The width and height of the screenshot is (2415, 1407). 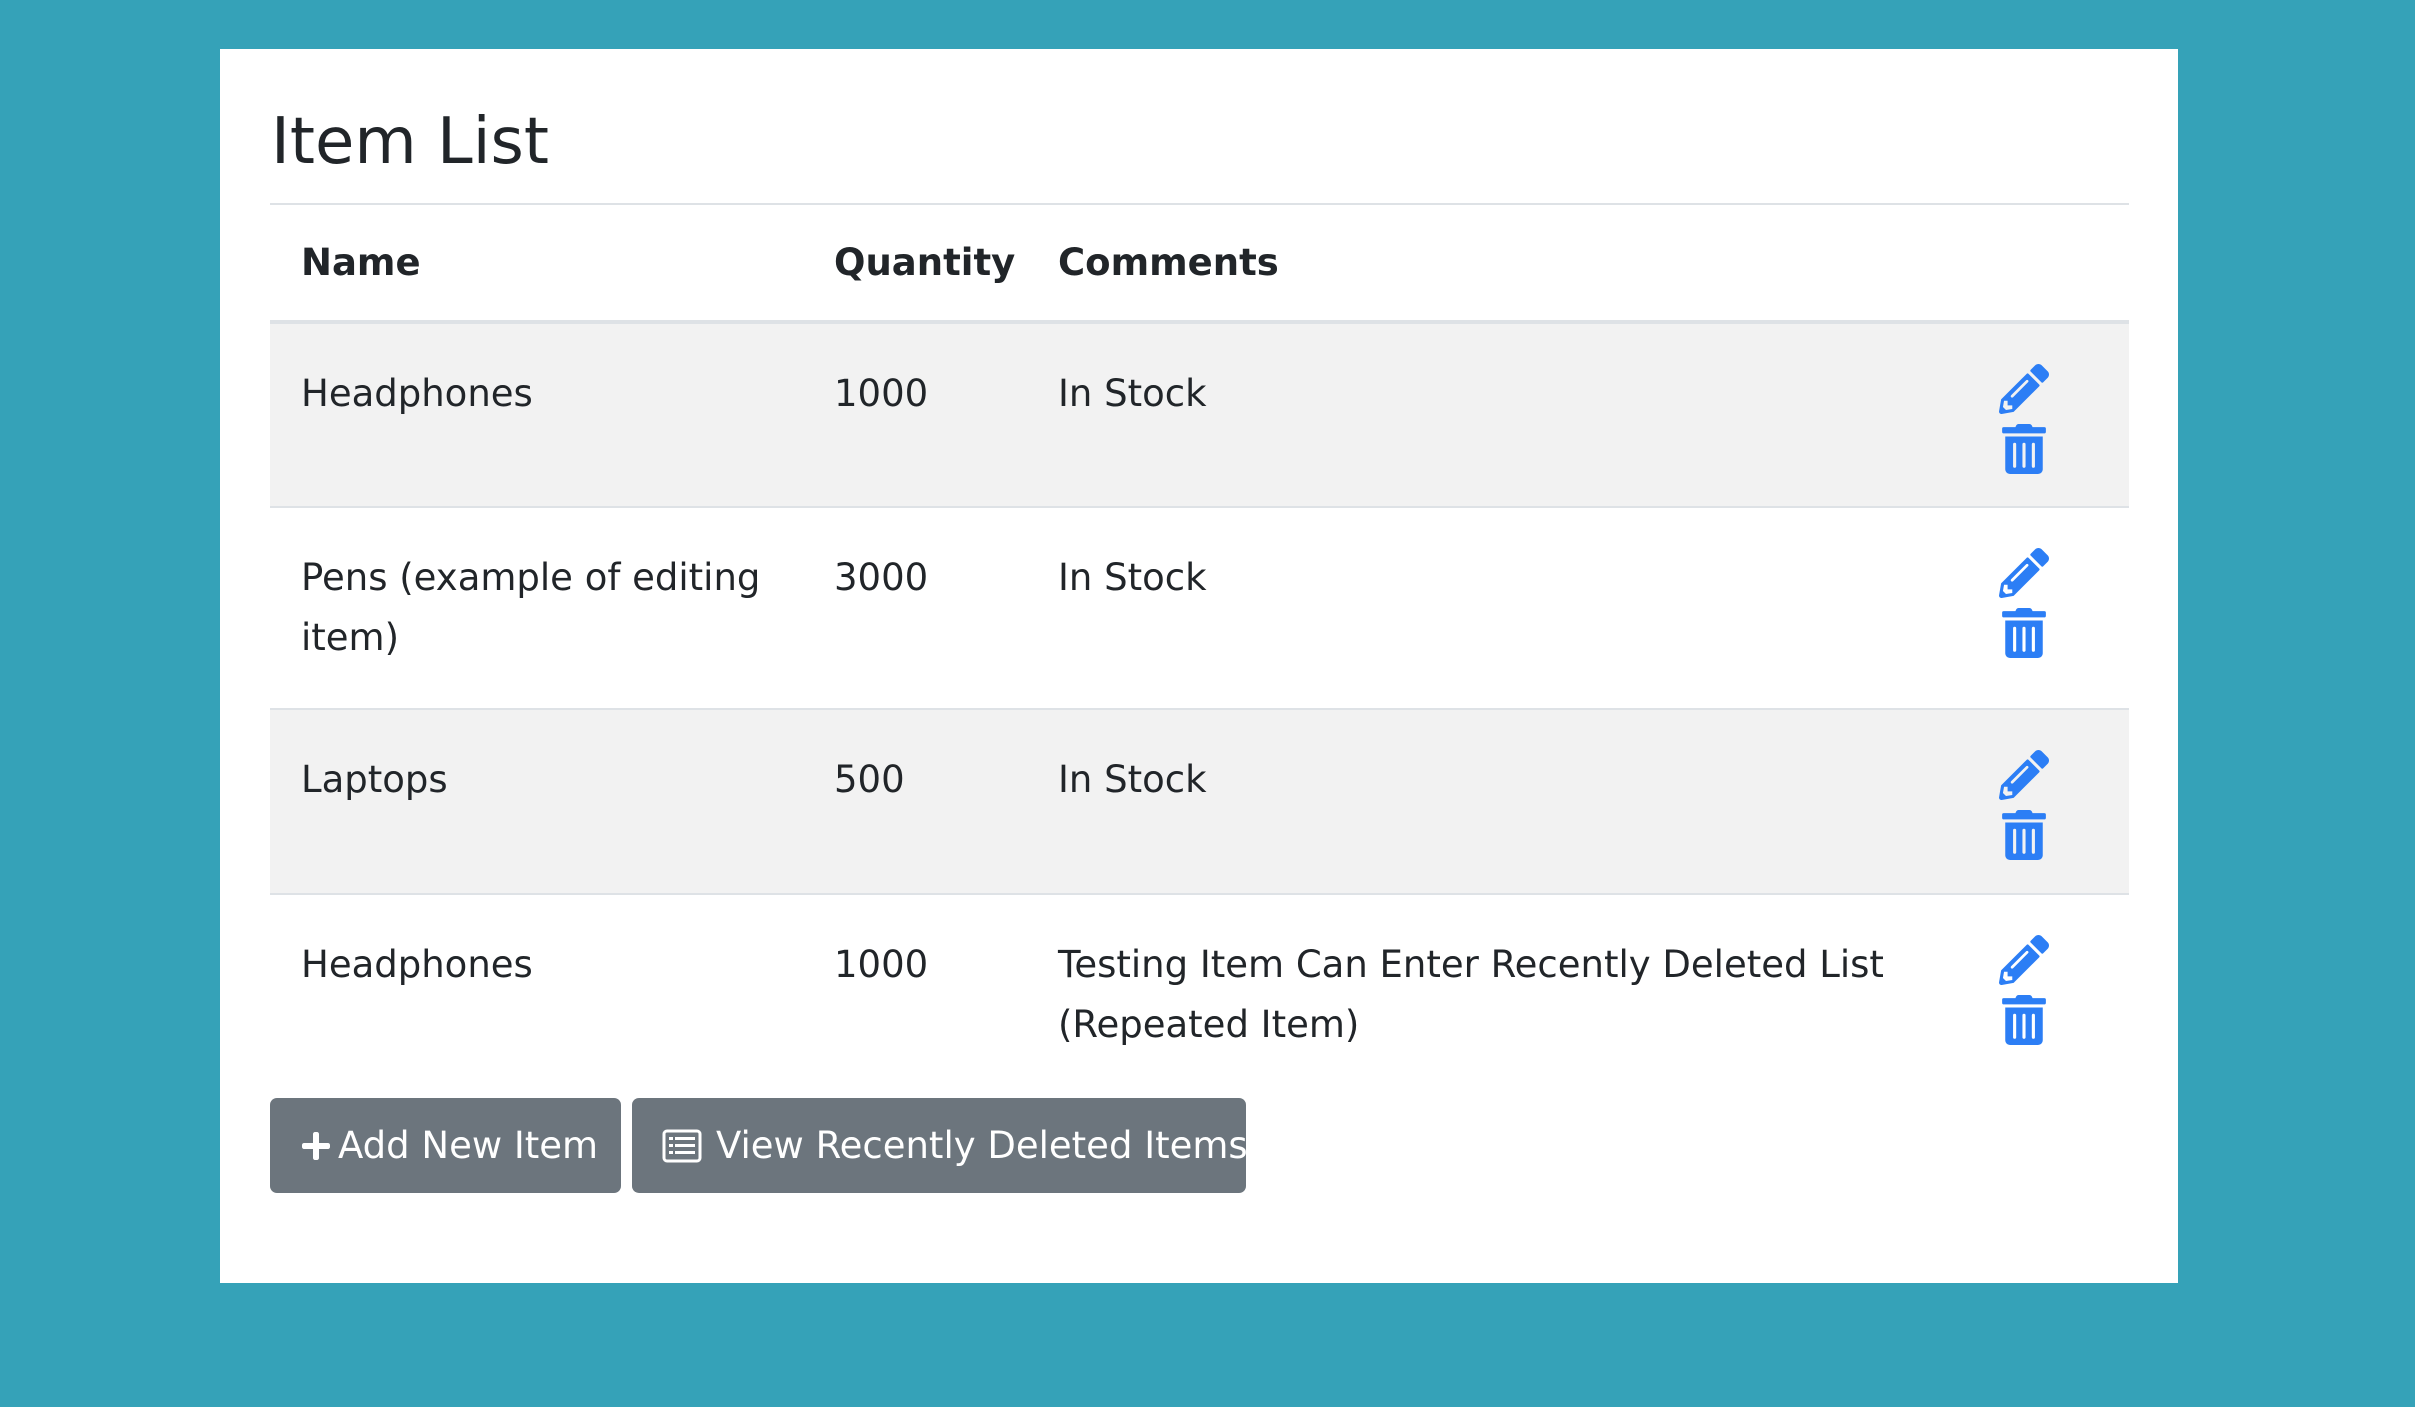 What do you see at coordinates (915, 264) in the screenshot?
I see `column-header-quantity: Quantity` at bounding box center [915, 264].